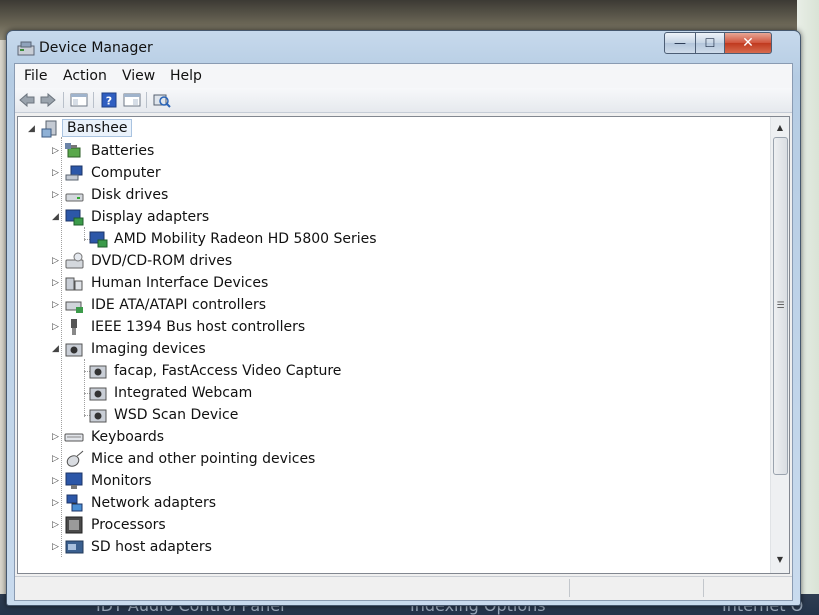  Describe the element at coordinates (393, 239) in the screenshot. I see `tree-leaf-amd-radeon: AMD Mobility Radeon HD 5800 Series` at that location.